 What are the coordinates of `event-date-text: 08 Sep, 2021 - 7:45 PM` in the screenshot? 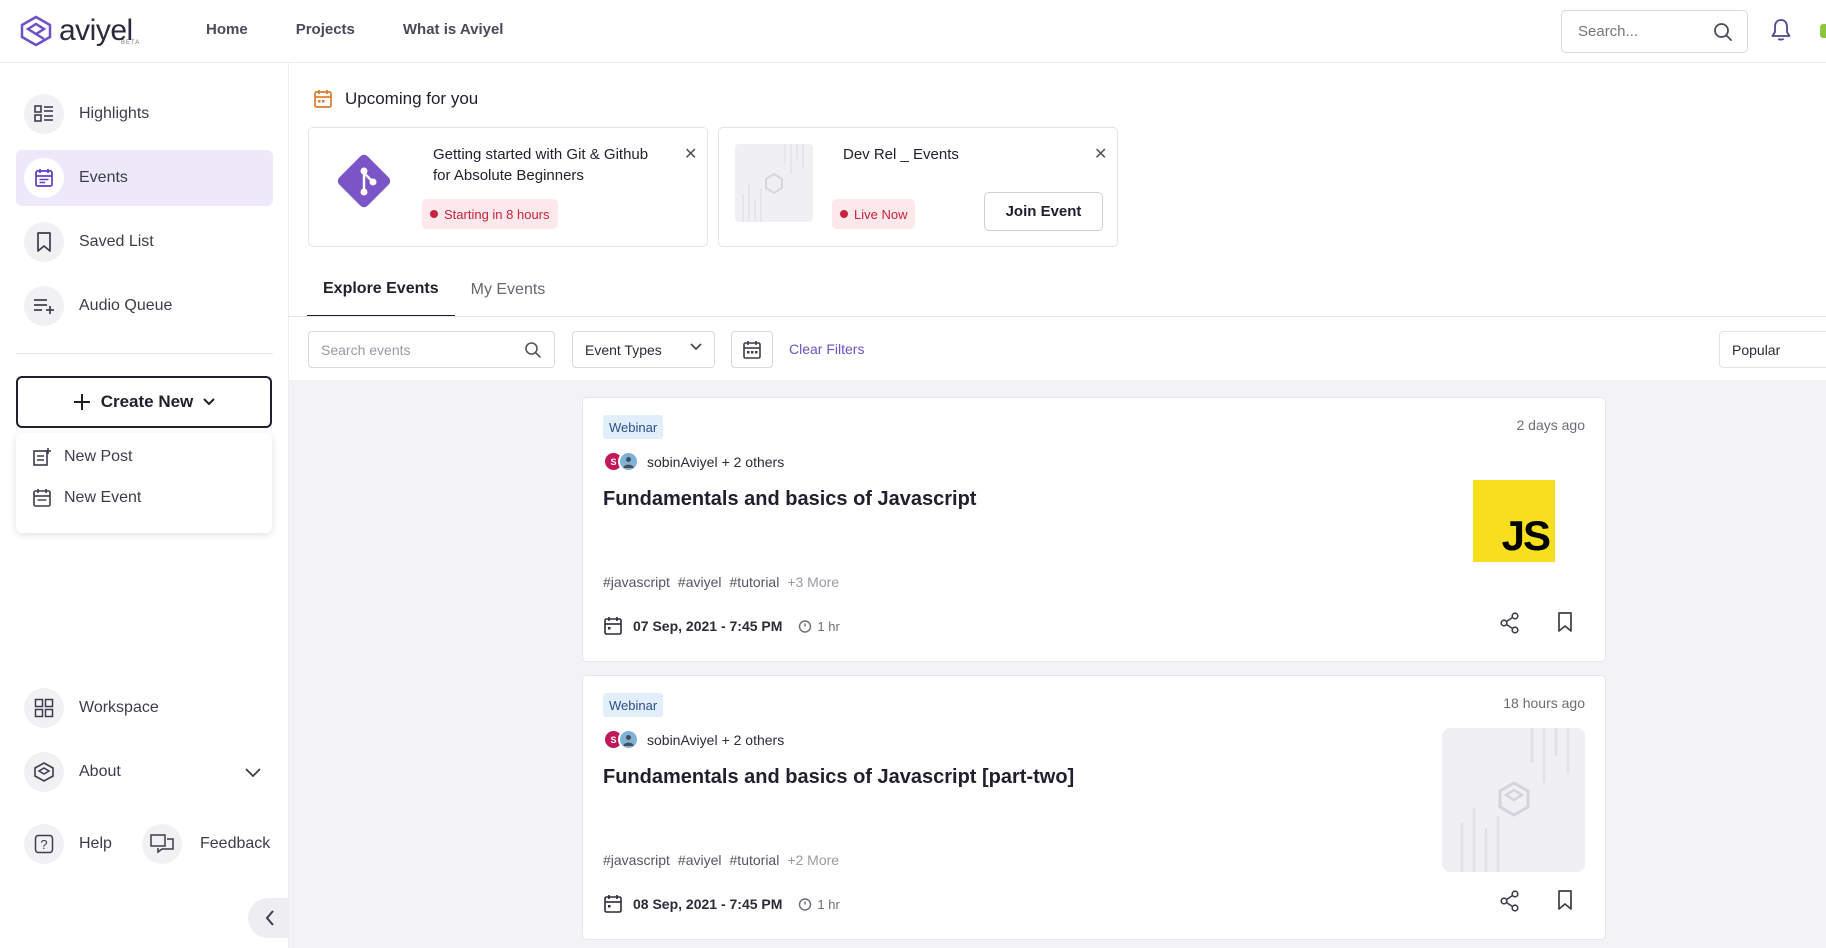 It's located at (708, 904).